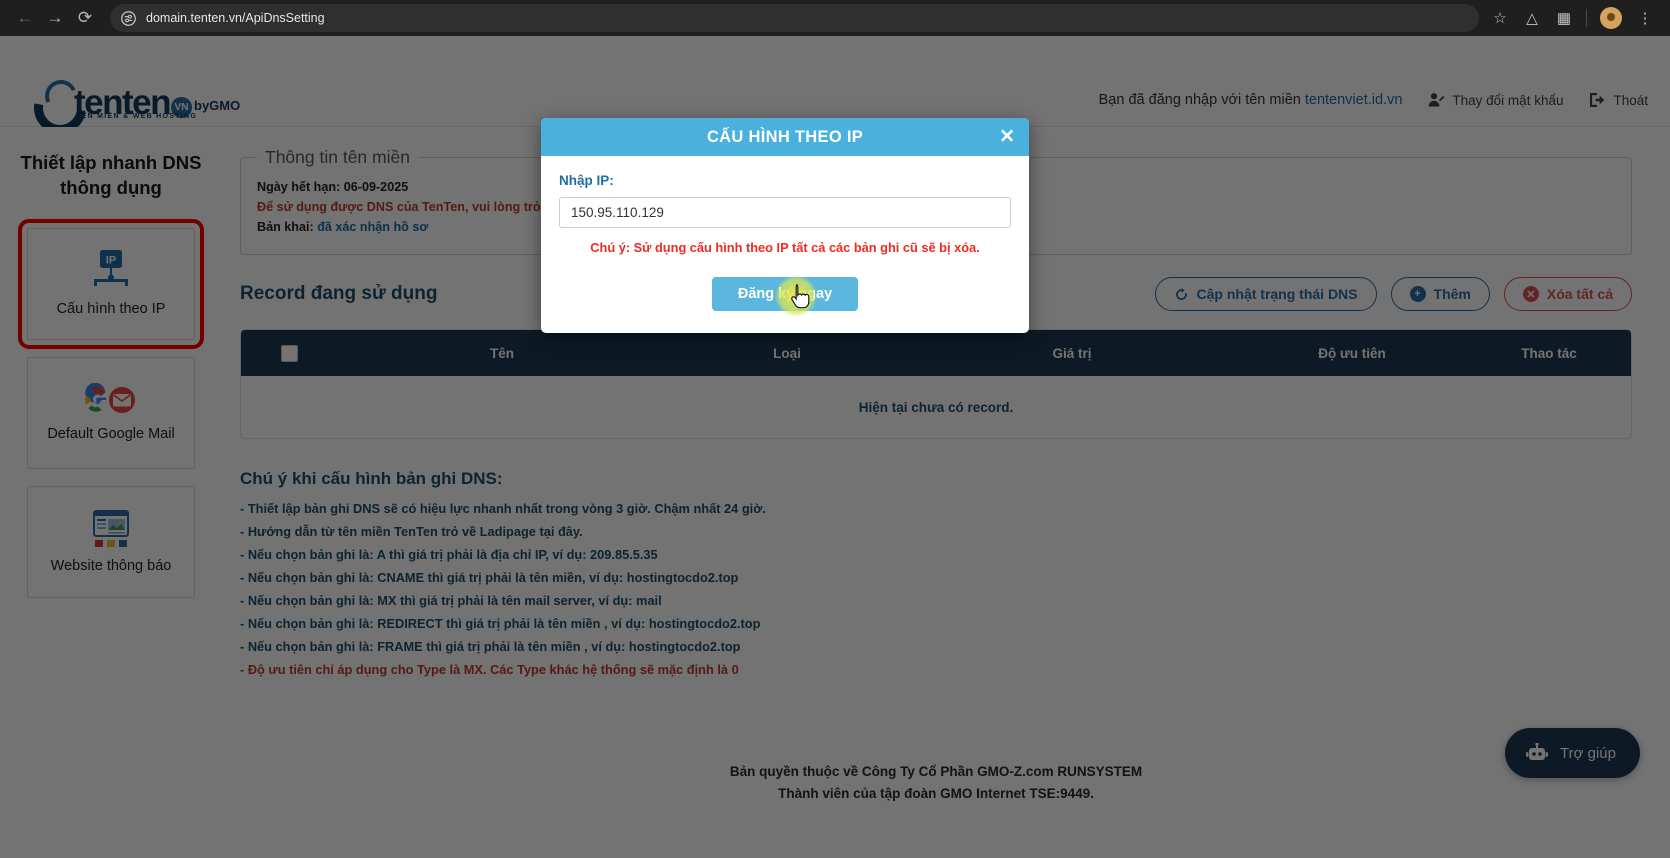 The height and width of the screenshot is (858, 1670). I want to click on modal-title: CẤU HÌNH THEO IP, so click(785, 136).